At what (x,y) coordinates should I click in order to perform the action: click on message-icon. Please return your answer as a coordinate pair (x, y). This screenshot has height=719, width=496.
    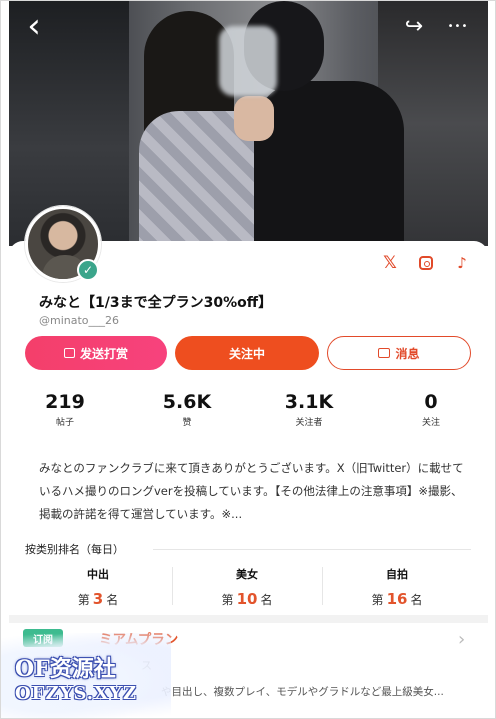
    Looking at the image, I should click on (384, 353).